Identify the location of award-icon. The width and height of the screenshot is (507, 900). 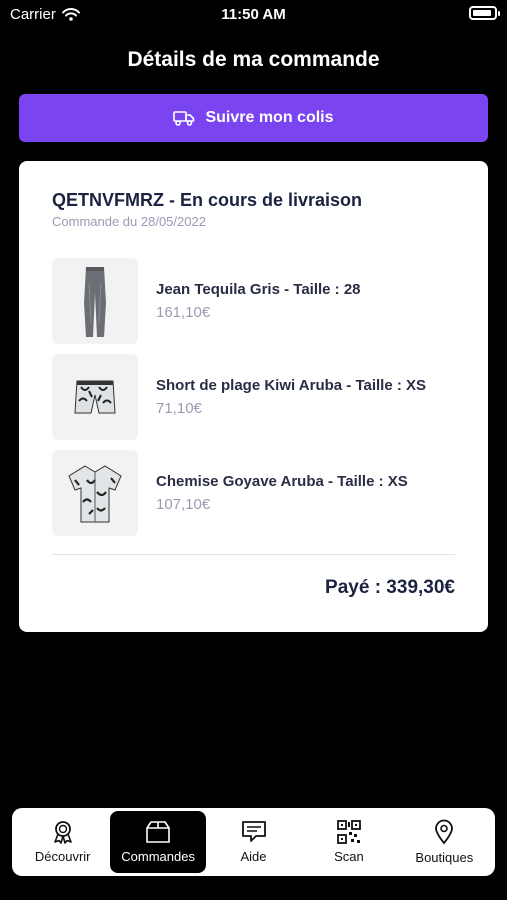
(62, 832).